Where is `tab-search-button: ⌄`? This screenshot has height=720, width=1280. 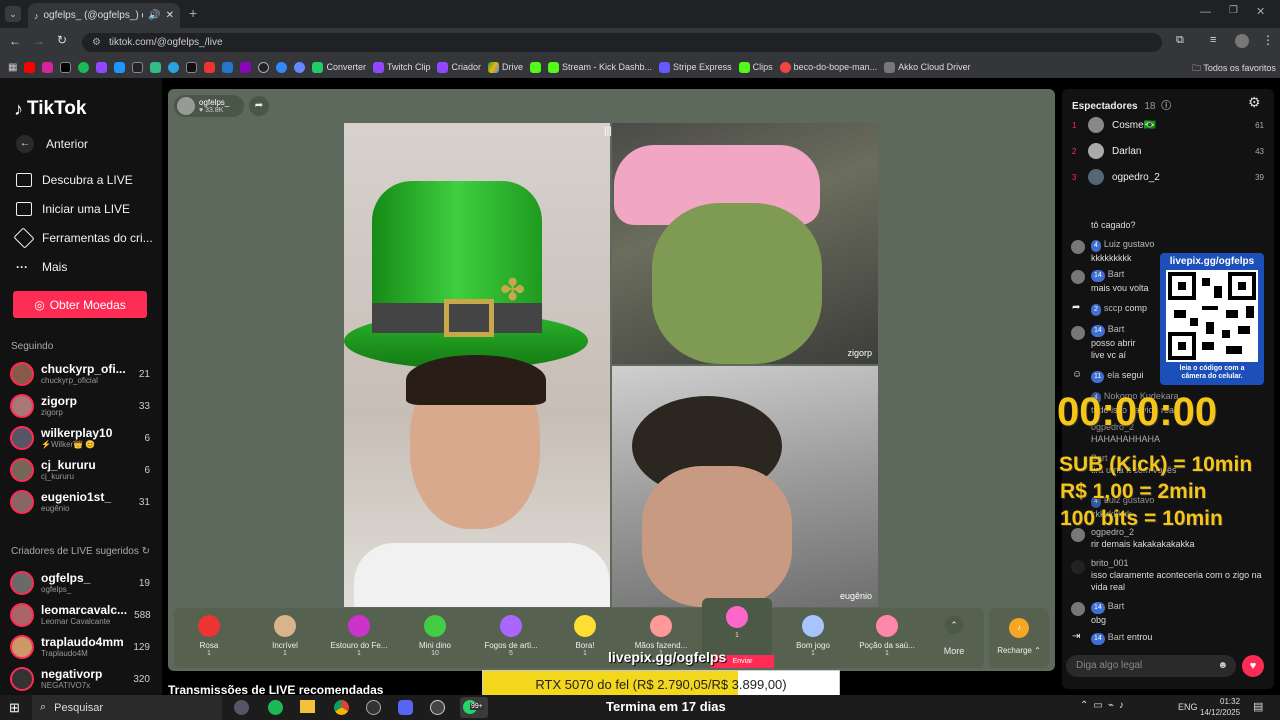 tab-search-button: ⌄ is located at coordinates (13, 14).